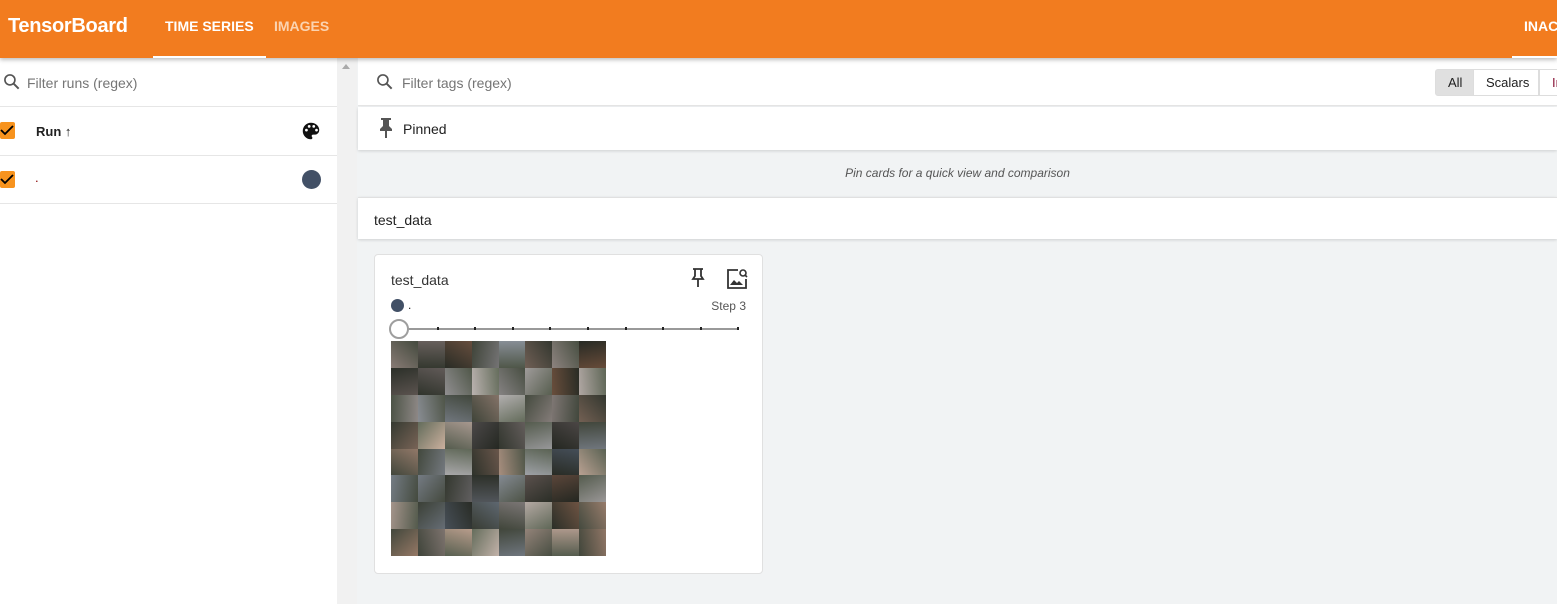  Describe the element at coordinates (37, 177) in the screenshot. I see `run-name: .` at that location.